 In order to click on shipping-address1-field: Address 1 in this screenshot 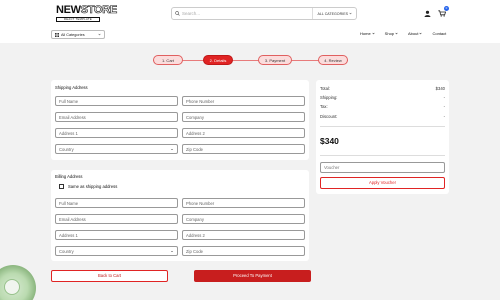, I will do `click(116, 133)`.